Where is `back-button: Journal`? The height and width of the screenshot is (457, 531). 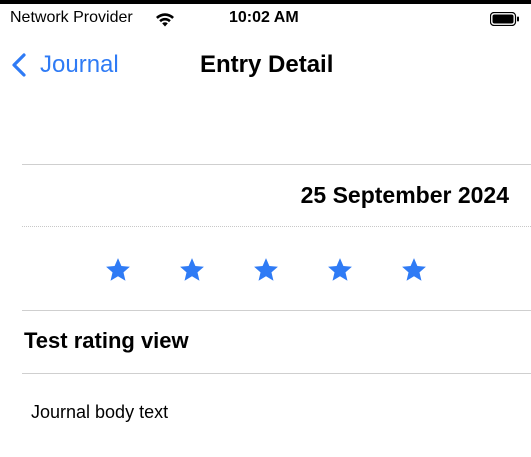 back-button: Journal is located at coordinates (64, 65).